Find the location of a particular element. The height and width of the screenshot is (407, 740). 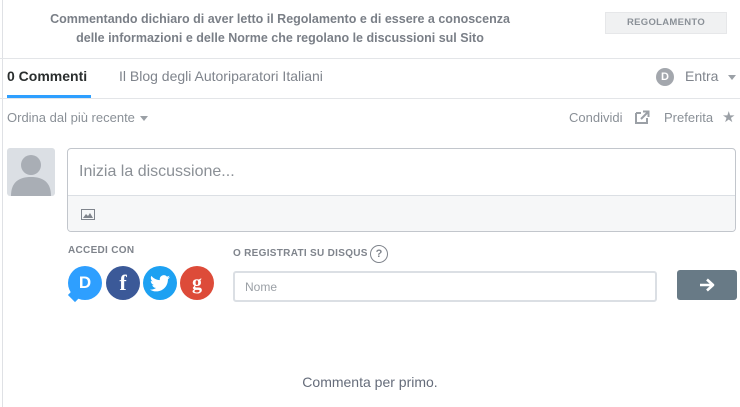

left-border is located at coordinates (2, 203).